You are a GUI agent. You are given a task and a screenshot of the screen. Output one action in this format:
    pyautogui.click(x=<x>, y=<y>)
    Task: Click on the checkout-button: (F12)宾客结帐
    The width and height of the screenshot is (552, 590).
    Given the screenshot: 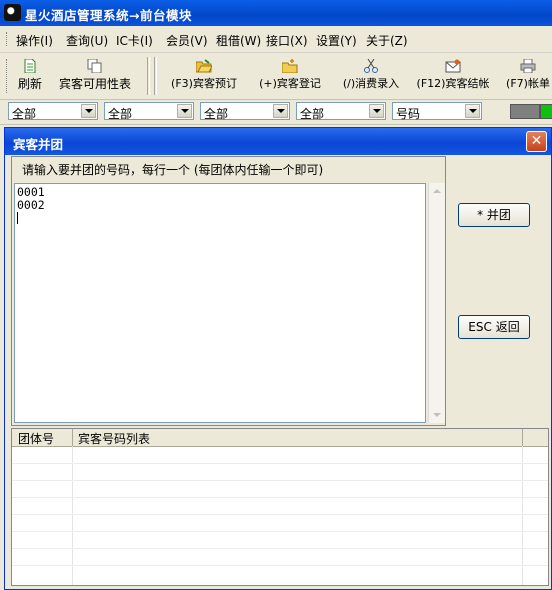 What is the action you would take?
    pyautogui.click(x=453, y=76)
    